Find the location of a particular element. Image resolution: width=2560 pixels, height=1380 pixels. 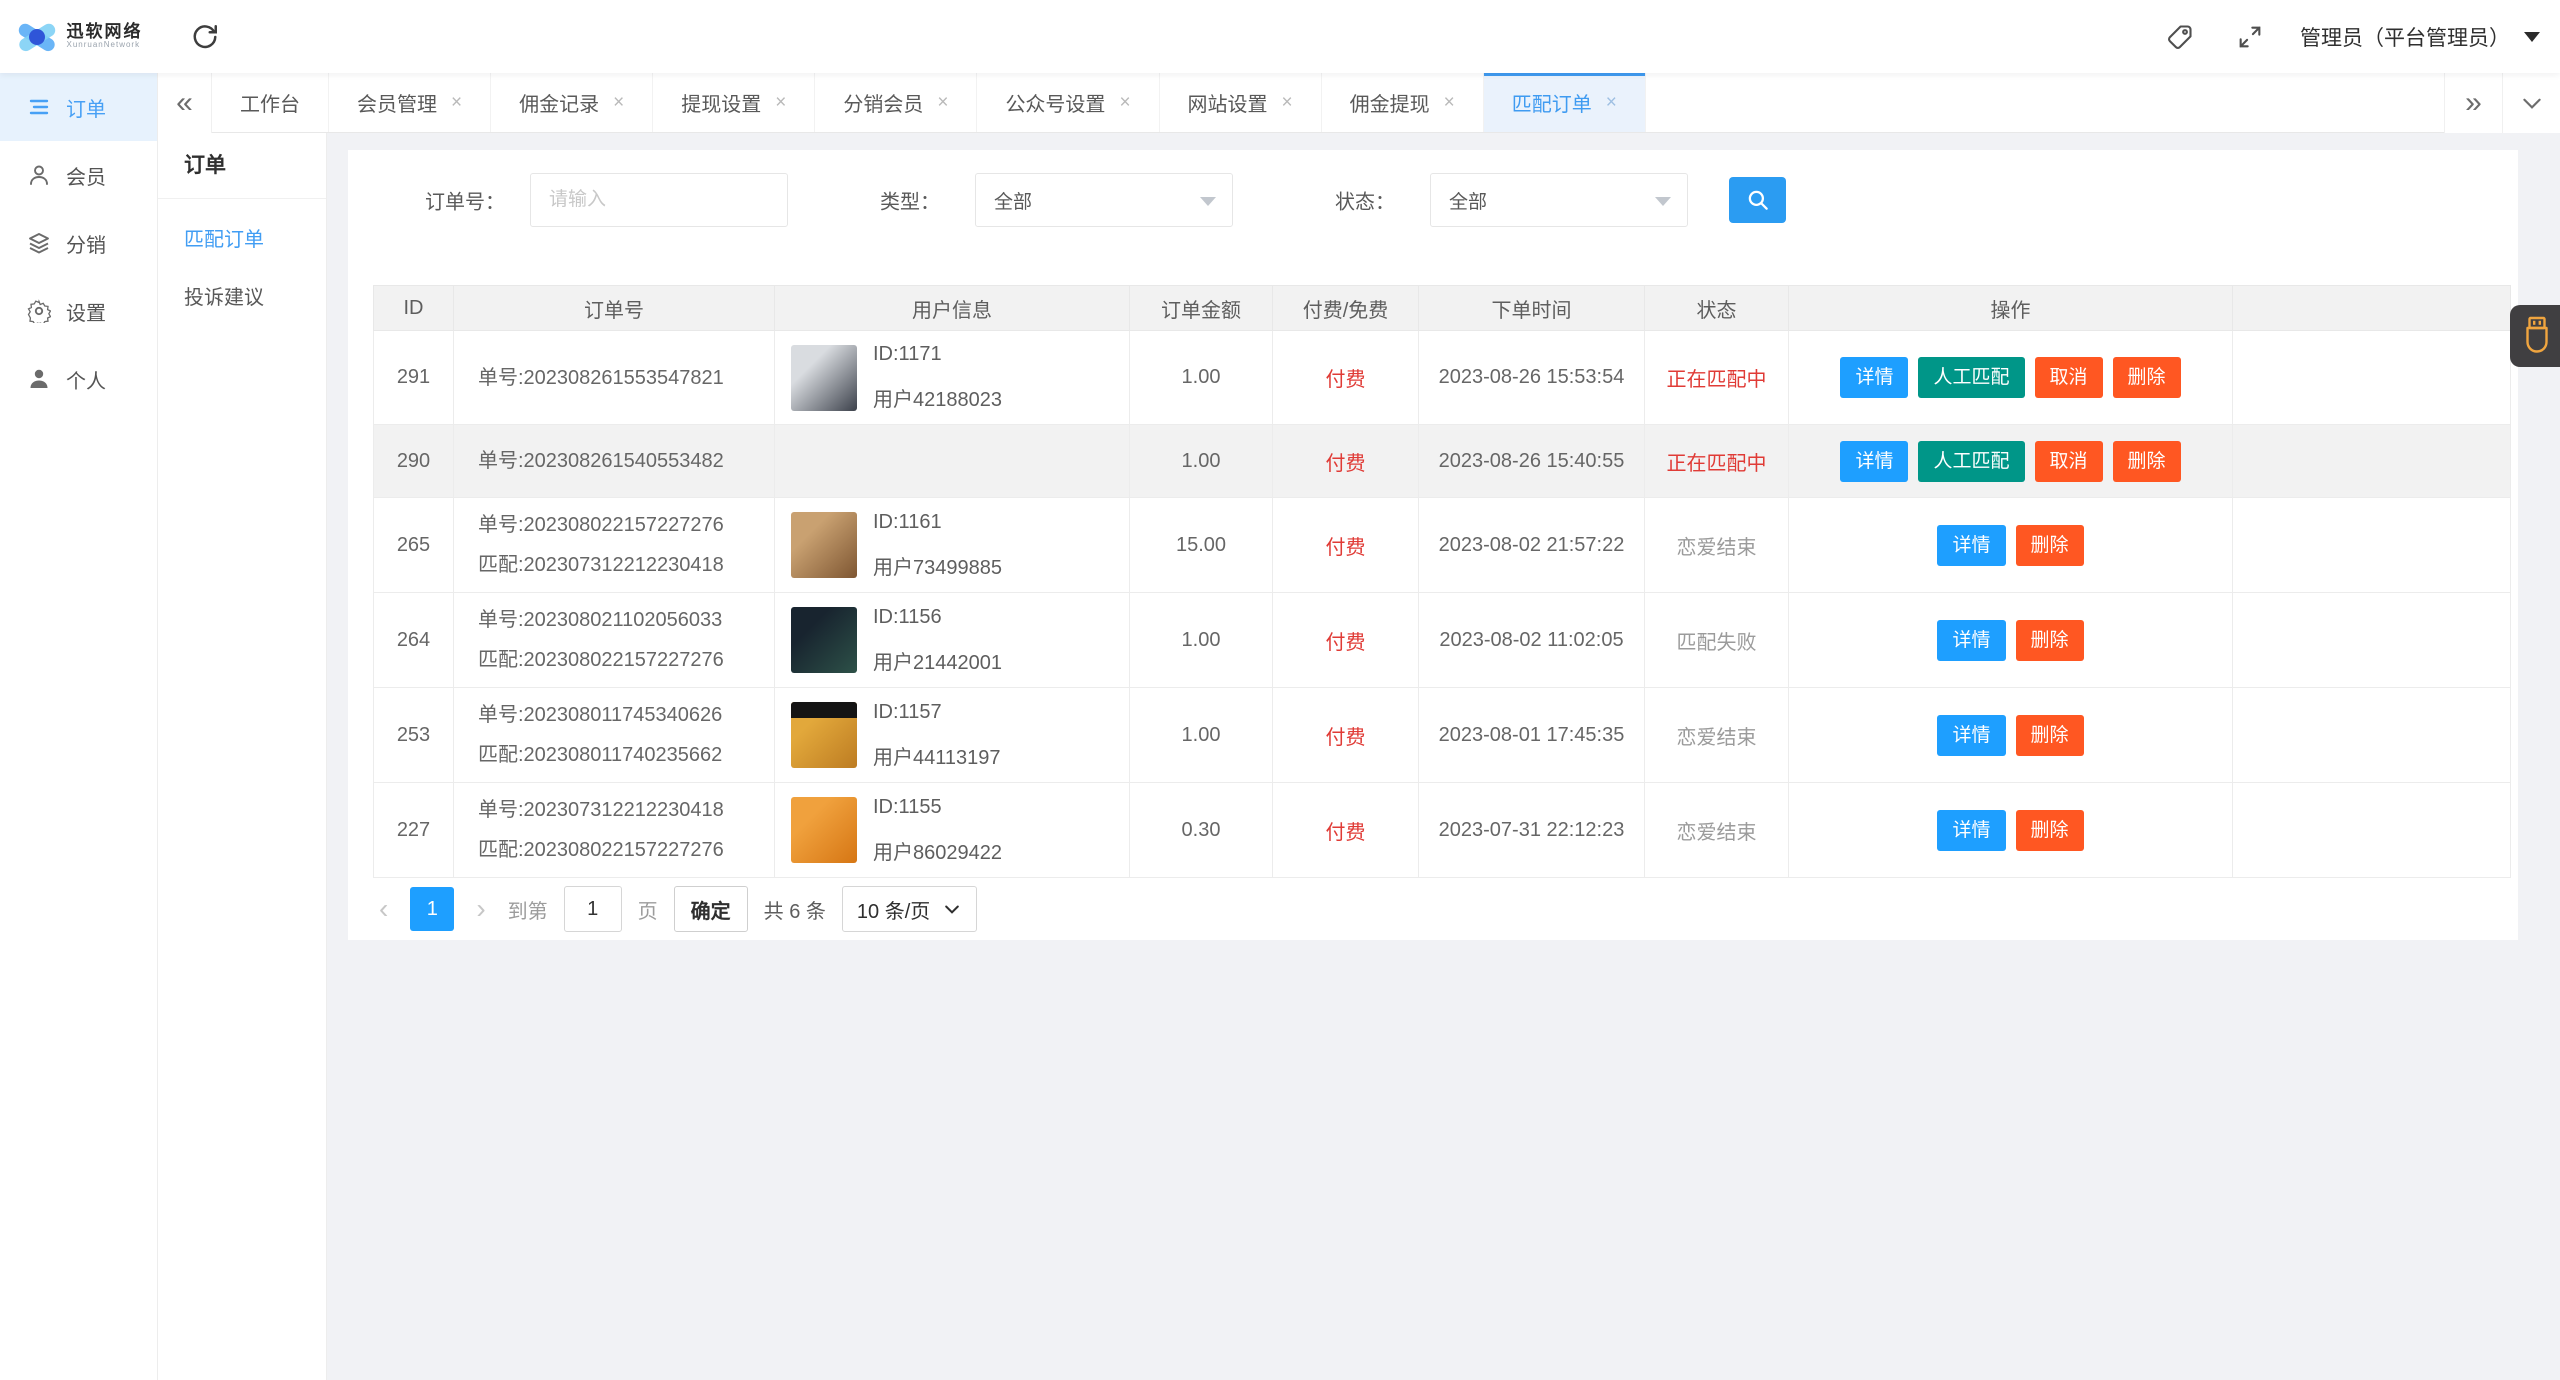

collapse-tabs-button: « is located at coordinates (185, 103).